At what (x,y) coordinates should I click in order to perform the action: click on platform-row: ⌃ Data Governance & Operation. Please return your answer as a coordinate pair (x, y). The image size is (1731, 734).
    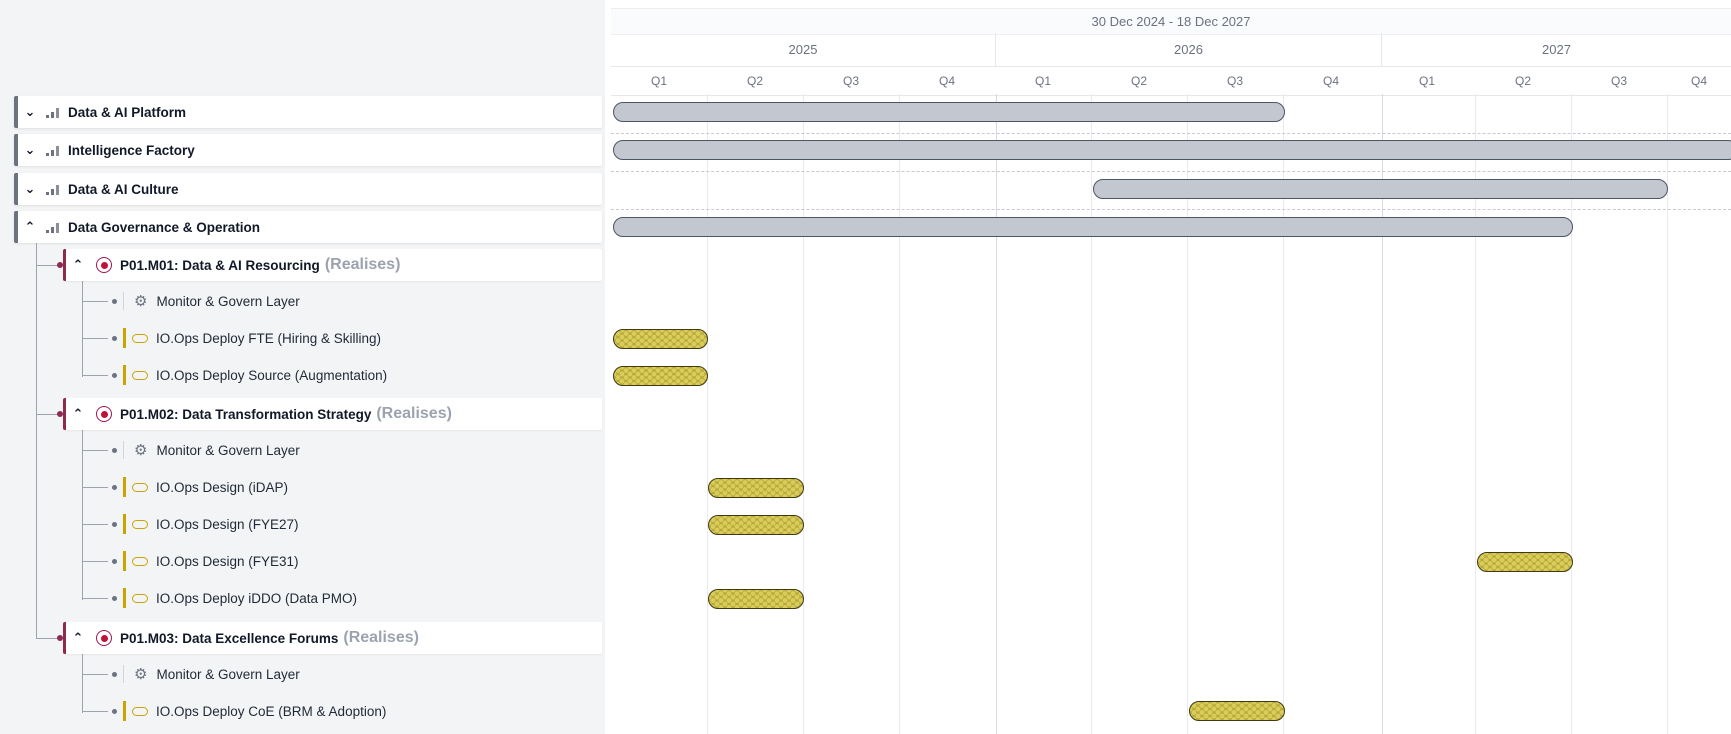
    Looking at the image, I should click on (308, 227).